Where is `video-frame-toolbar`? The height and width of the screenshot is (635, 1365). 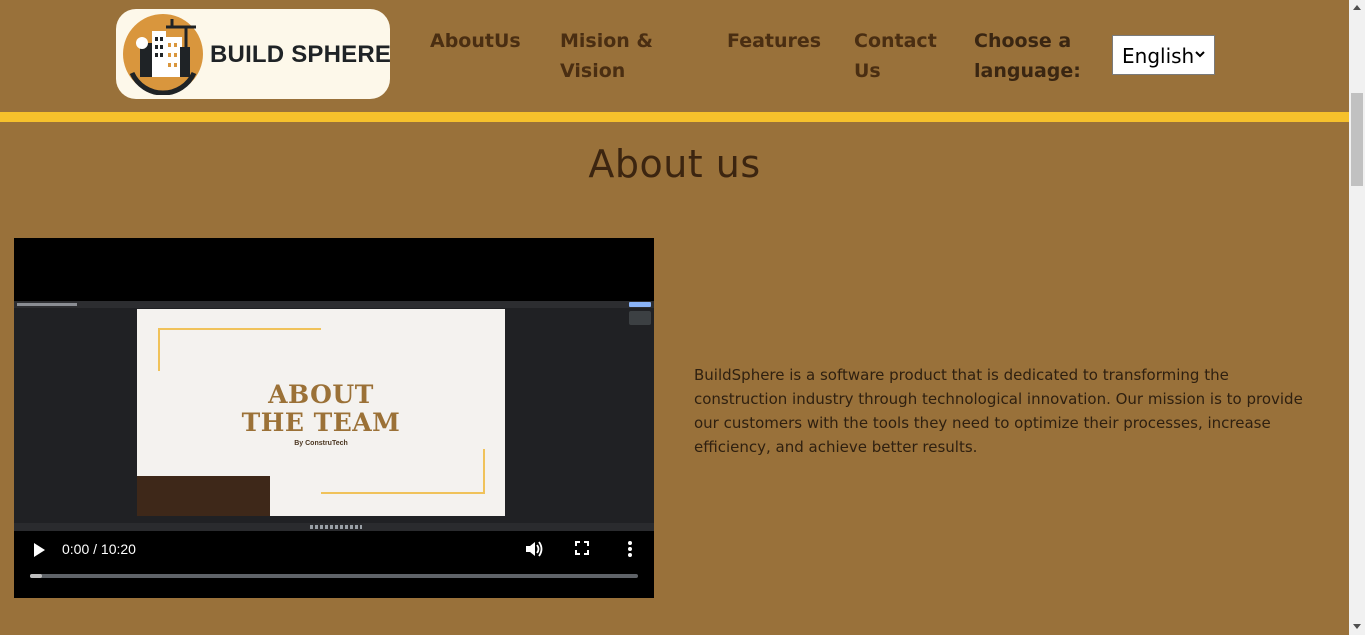
video-frame-toolbar is located at coordinates (334, 527).